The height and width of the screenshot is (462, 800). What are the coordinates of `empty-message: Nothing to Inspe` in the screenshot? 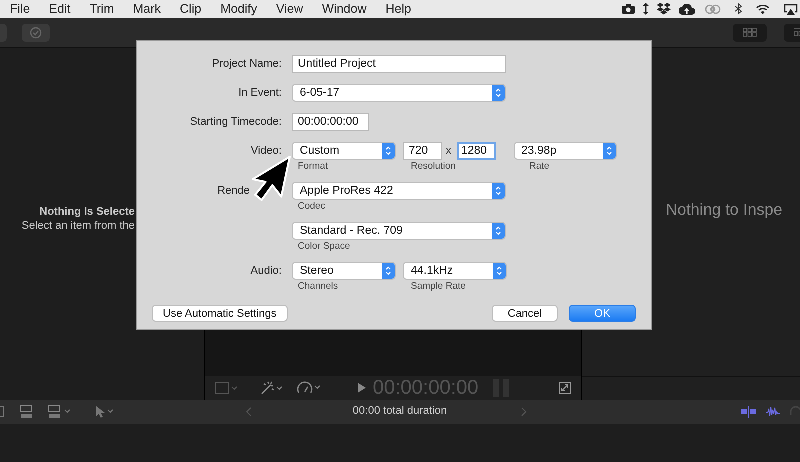 It's located at (724, 211).